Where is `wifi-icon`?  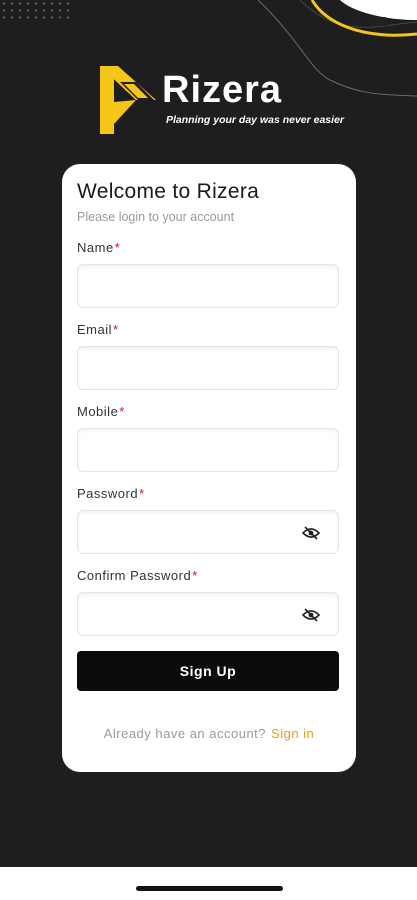 wifi-icon is located at coordinates (356, 21).